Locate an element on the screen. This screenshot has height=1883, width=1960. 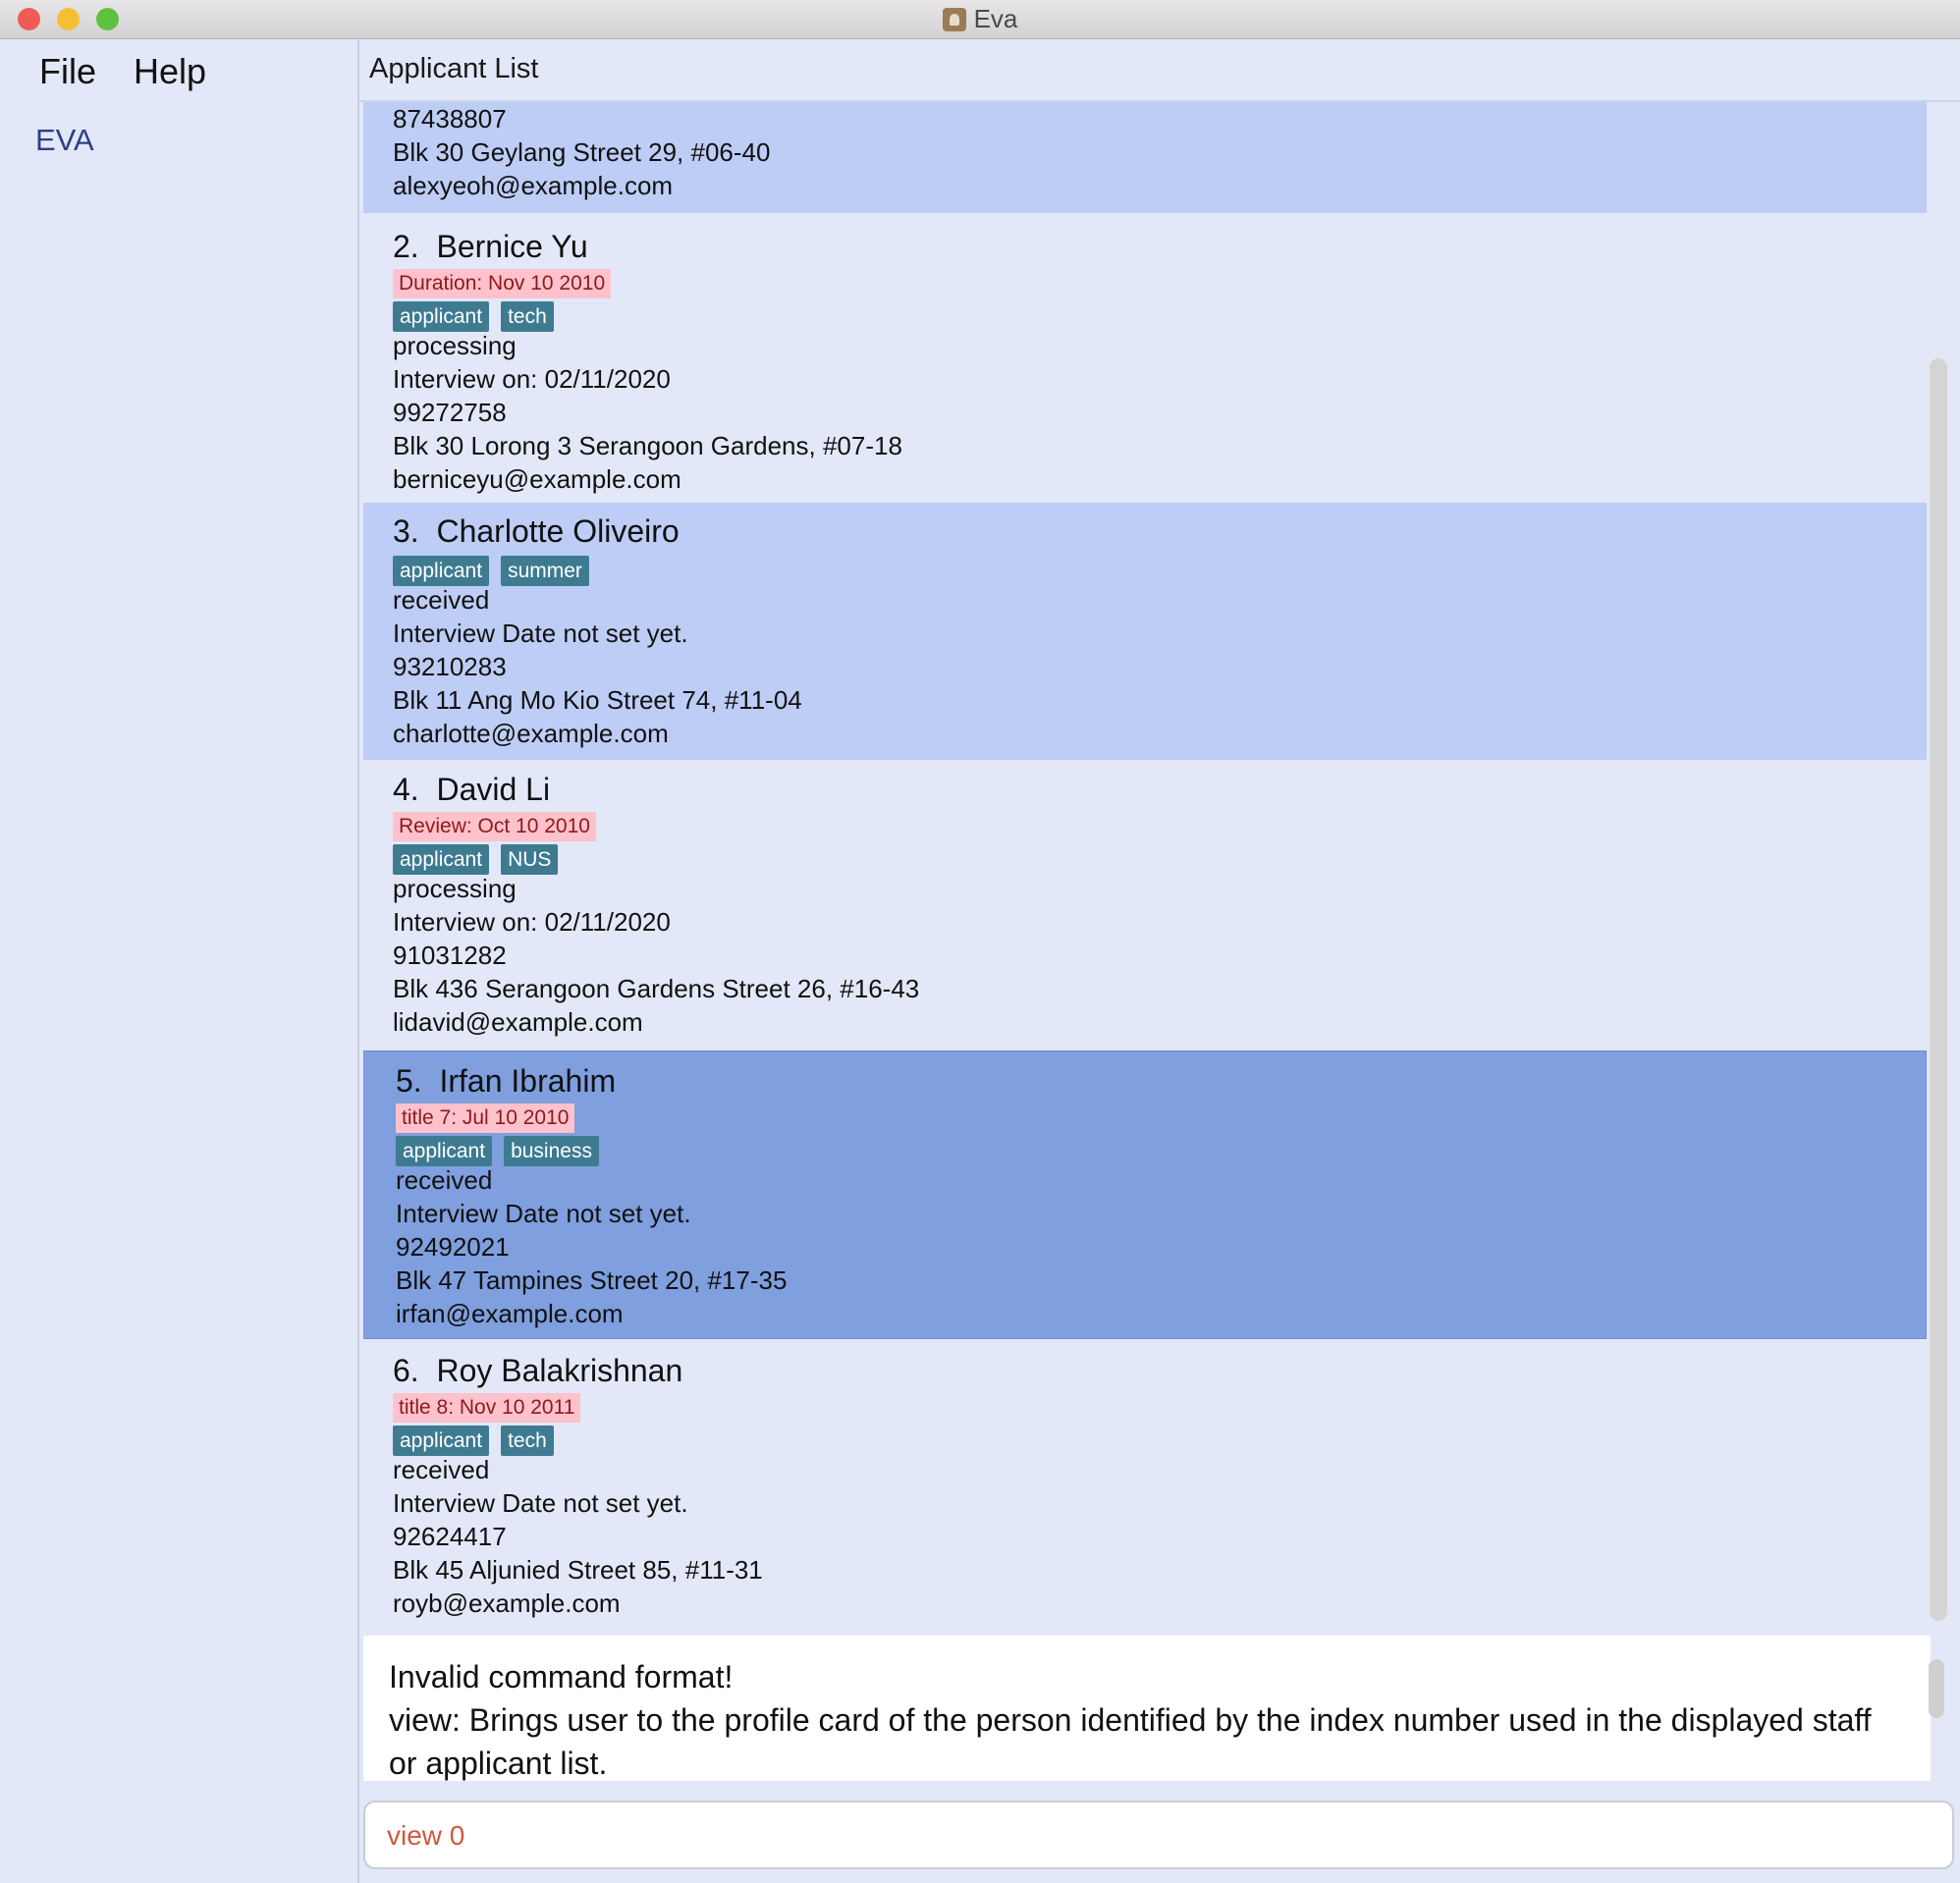
card-address: Blk 11 Ang Mo Kio Street 74, #11-04 is located at coordinates (597, 700).